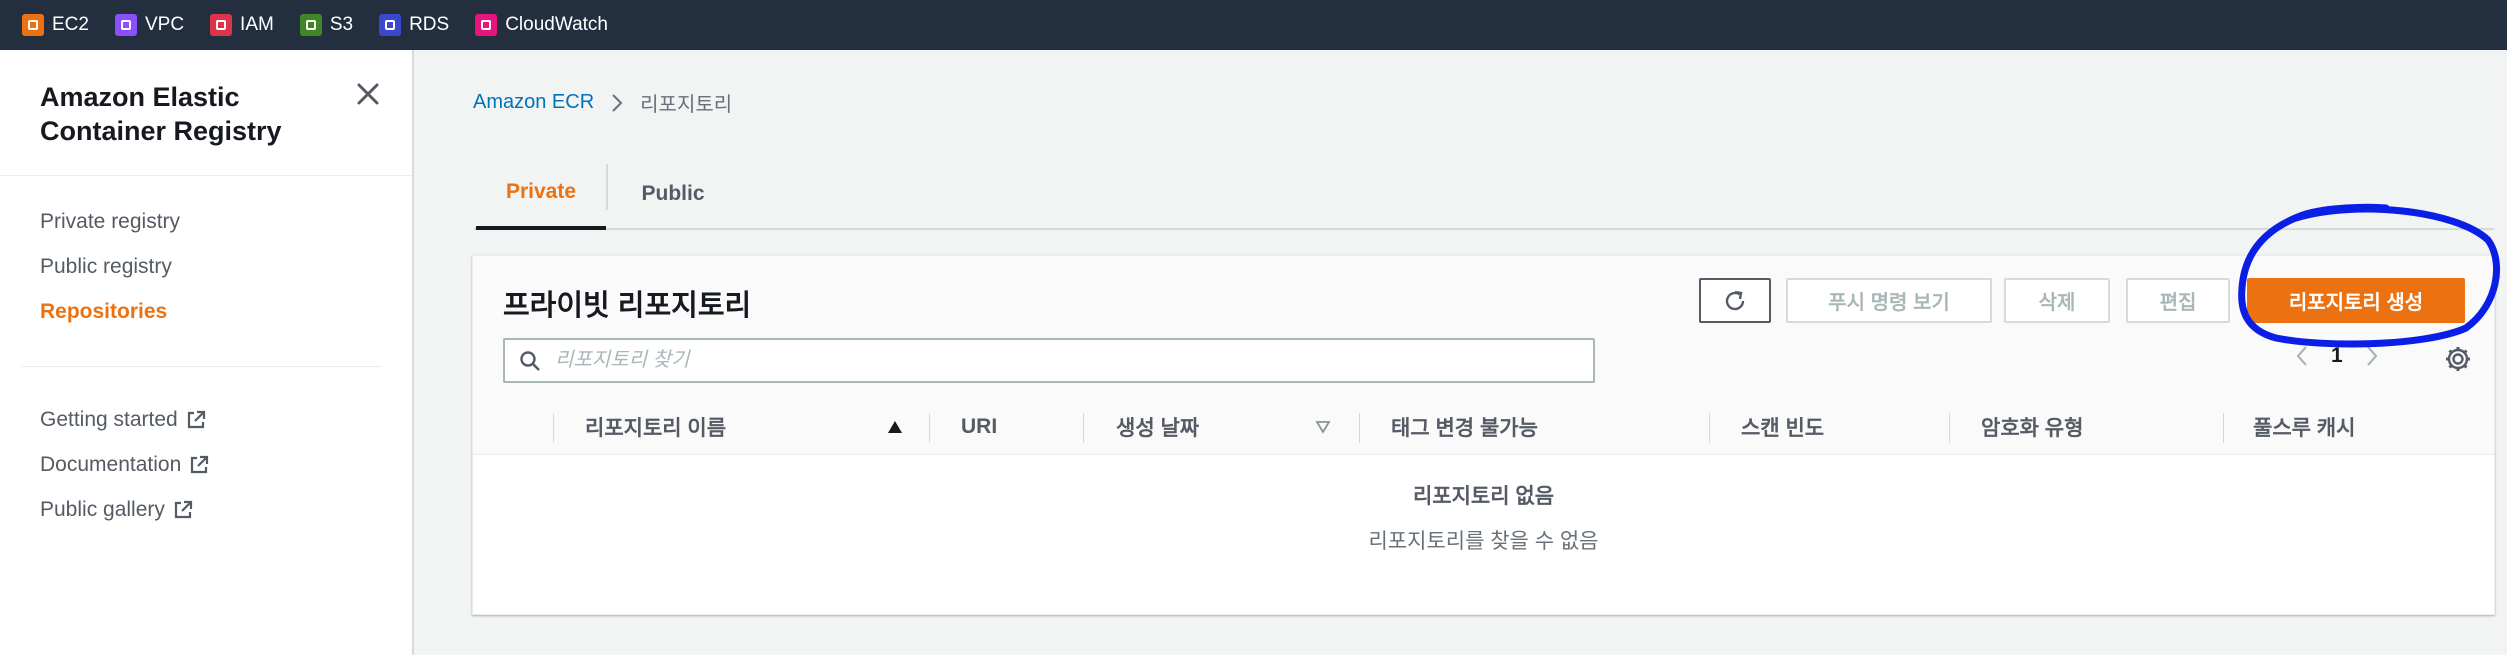 Image resolution: width=2507 pixels, height=655 pixels. What do you see at coordinates (627, 306) in the screenshot?
I see `panel-title: 프라이빗 리포지토리` at bounding box center [627, 306].